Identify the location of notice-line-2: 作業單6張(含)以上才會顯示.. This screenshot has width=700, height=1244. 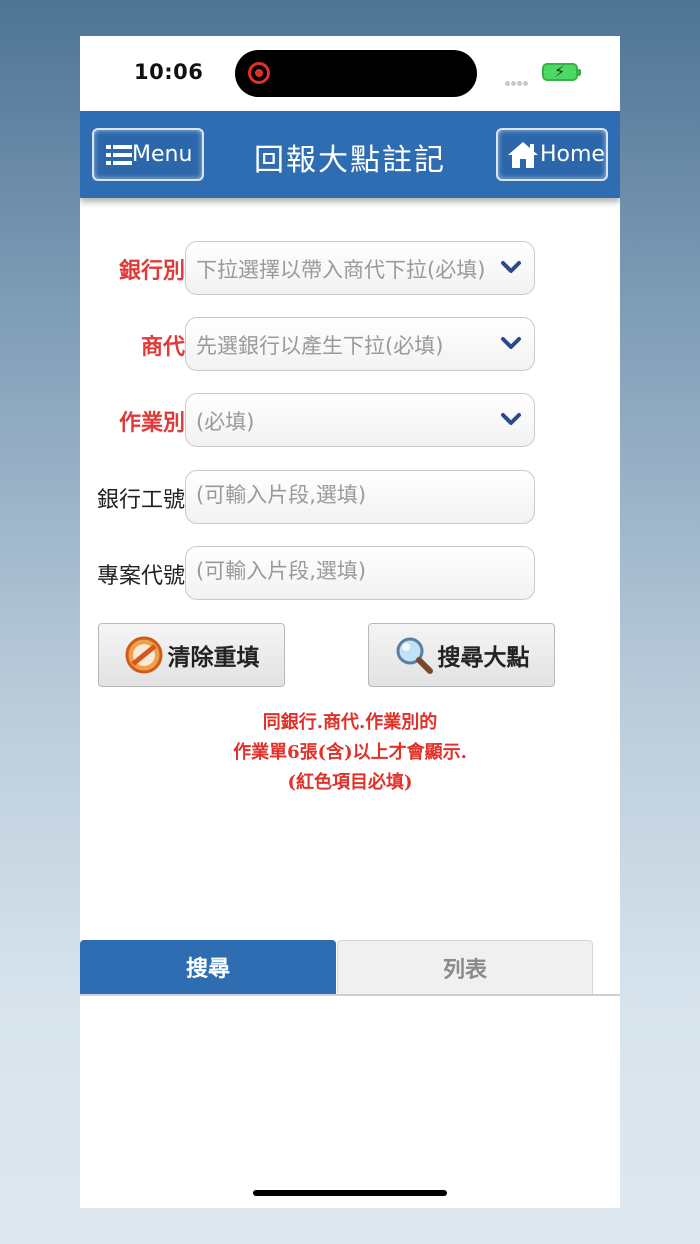
(350, 752).